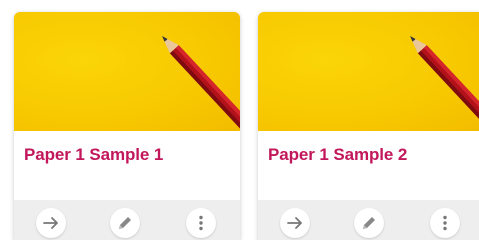 The width and height of the screenshot is (479, 240). Describe the element at coordinates (337, 155) in the screenshot. I see `card-title: Paper 1 Sample 2` at that location.